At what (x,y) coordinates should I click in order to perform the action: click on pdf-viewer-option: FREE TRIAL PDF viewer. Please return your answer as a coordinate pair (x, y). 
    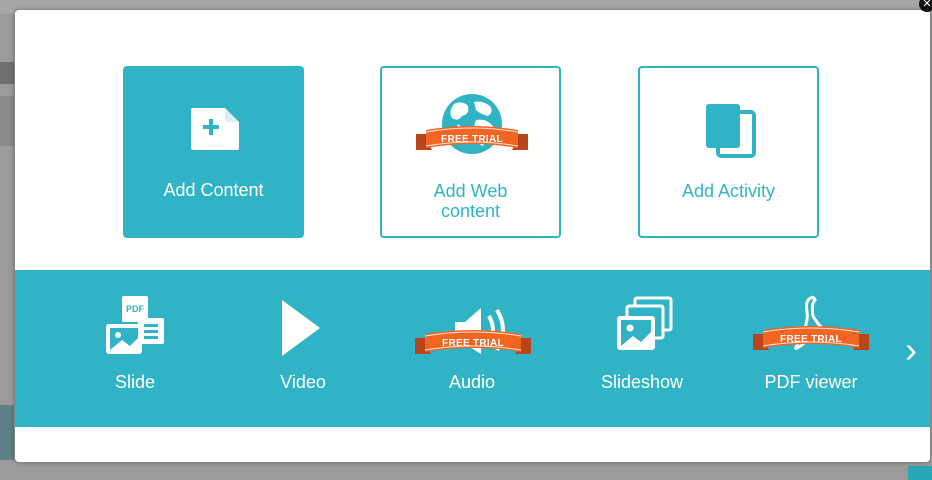
    Looking at the image, I should click on (811, 348).